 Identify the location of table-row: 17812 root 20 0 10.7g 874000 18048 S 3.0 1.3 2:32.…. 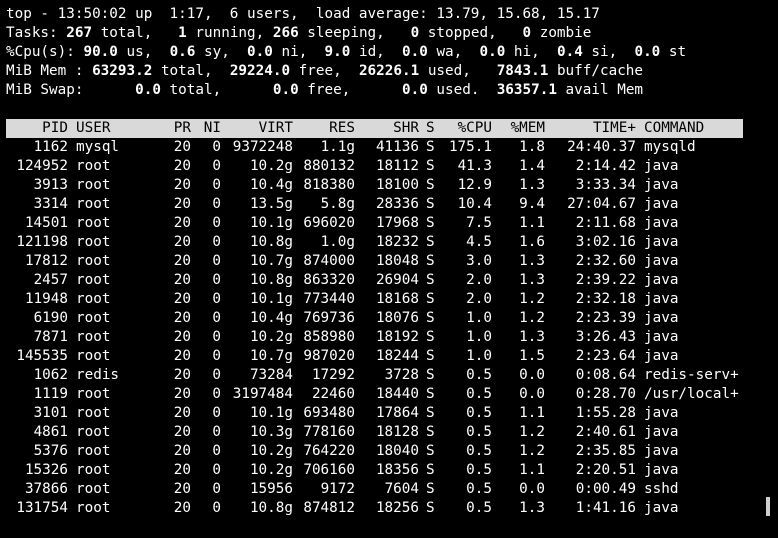
(374, 261).